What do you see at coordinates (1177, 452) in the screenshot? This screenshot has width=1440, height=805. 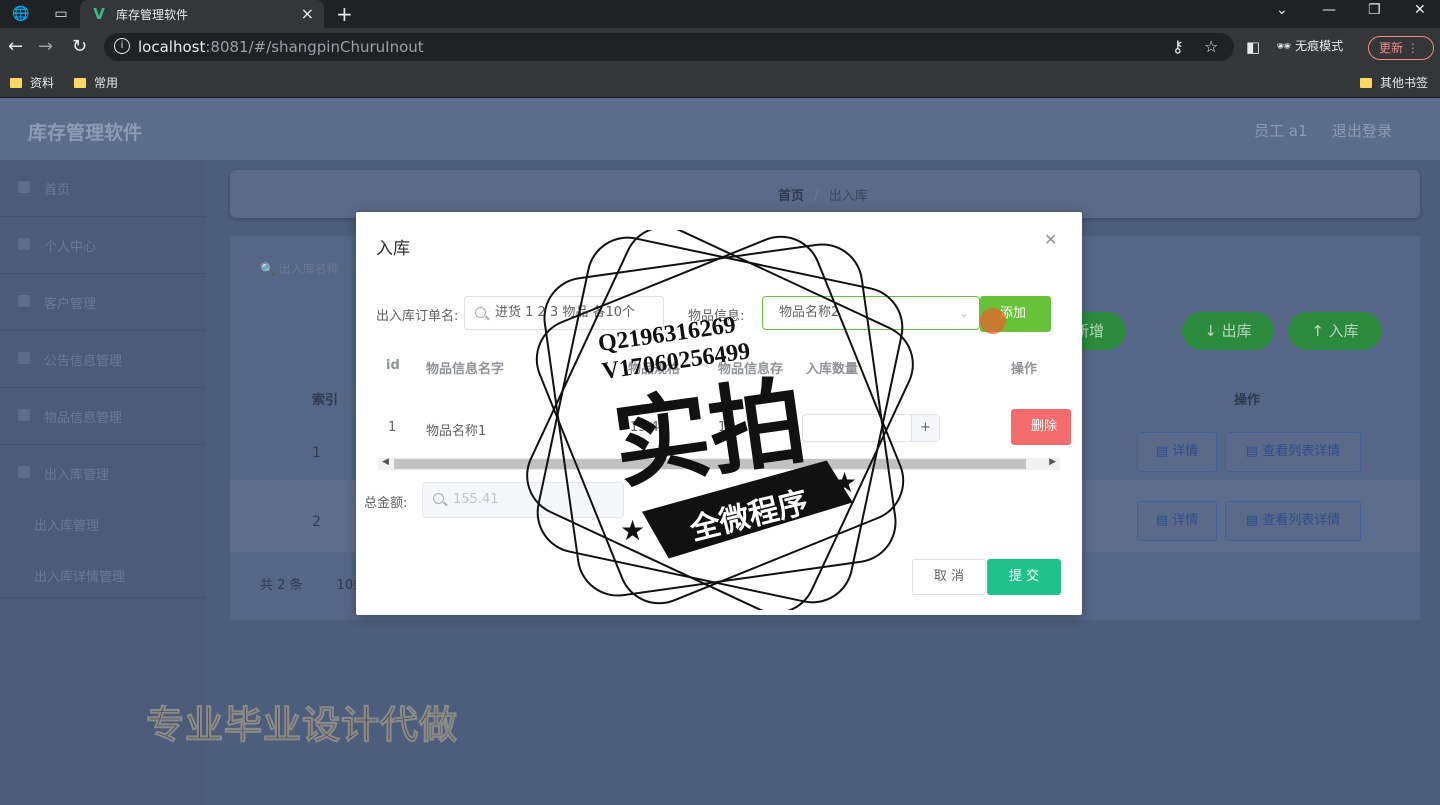 I see `row-1-detail-button: ▤ 详情` at bounding box center [1177, 452].